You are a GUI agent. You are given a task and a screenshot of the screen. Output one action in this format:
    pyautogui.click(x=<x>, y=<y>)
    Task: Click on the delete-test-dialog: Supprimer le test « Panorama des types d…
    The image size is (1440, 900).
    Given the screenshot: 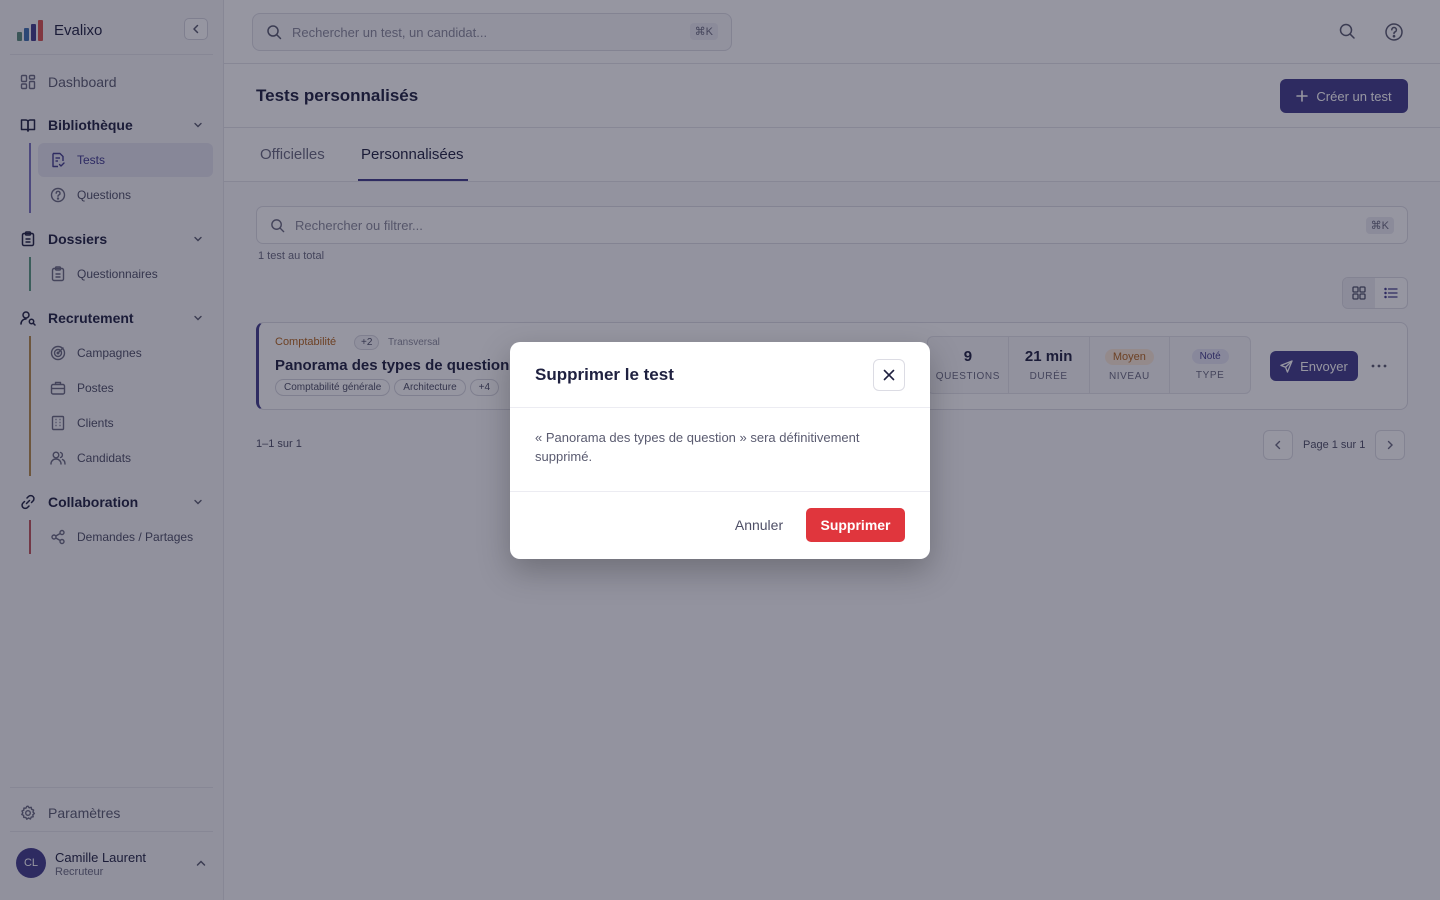 What is the action you would take?
    pyautogui.click(x=720, y=450)
    